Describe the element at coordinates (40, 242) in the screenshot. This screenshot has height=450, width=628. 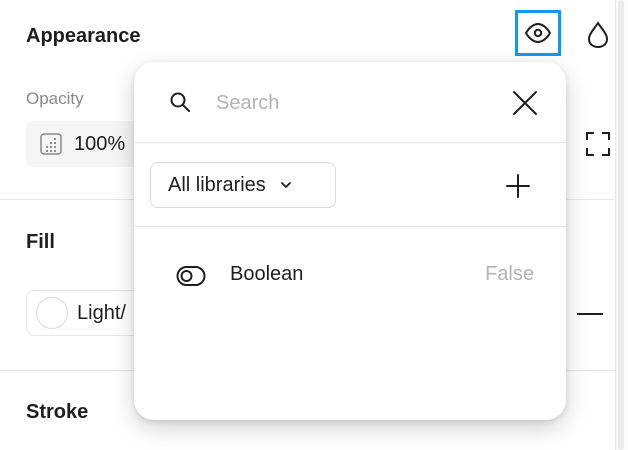
I see `fill-title: Fill` at that location.